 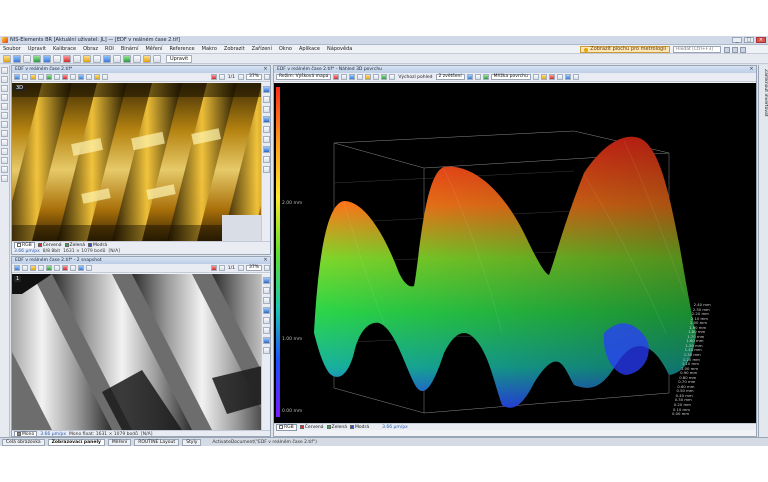 What do you see at coordinates (359, 427) in the screenshot?
I see `channel-3d-blue: Modrá` at bounding box center [359, 427].